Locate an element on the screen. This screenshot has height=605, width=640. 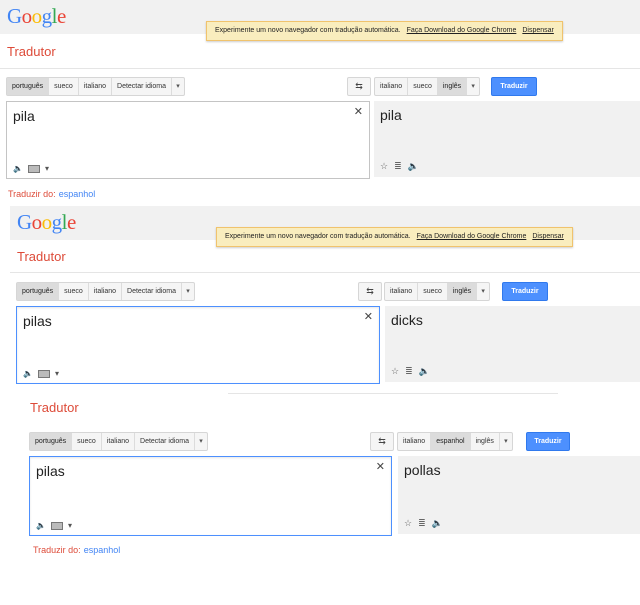
source-text: pila is located at coordinates (24, 116).